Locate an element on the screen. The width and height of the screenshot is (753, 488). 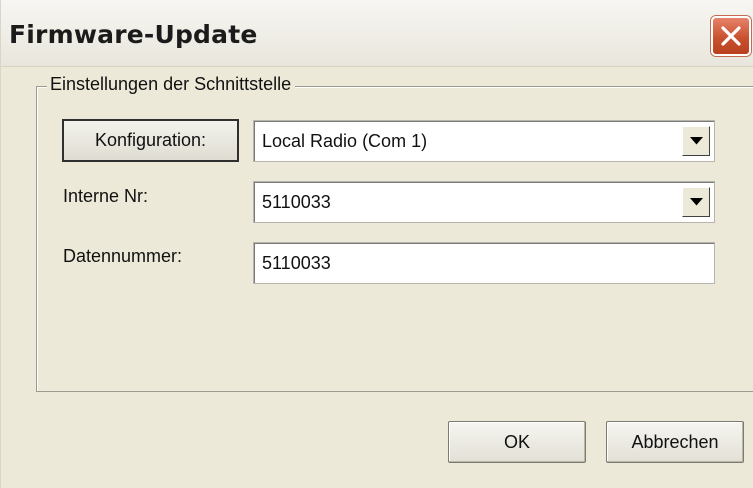
ok-button: OK is located at coordinates (517, 442).